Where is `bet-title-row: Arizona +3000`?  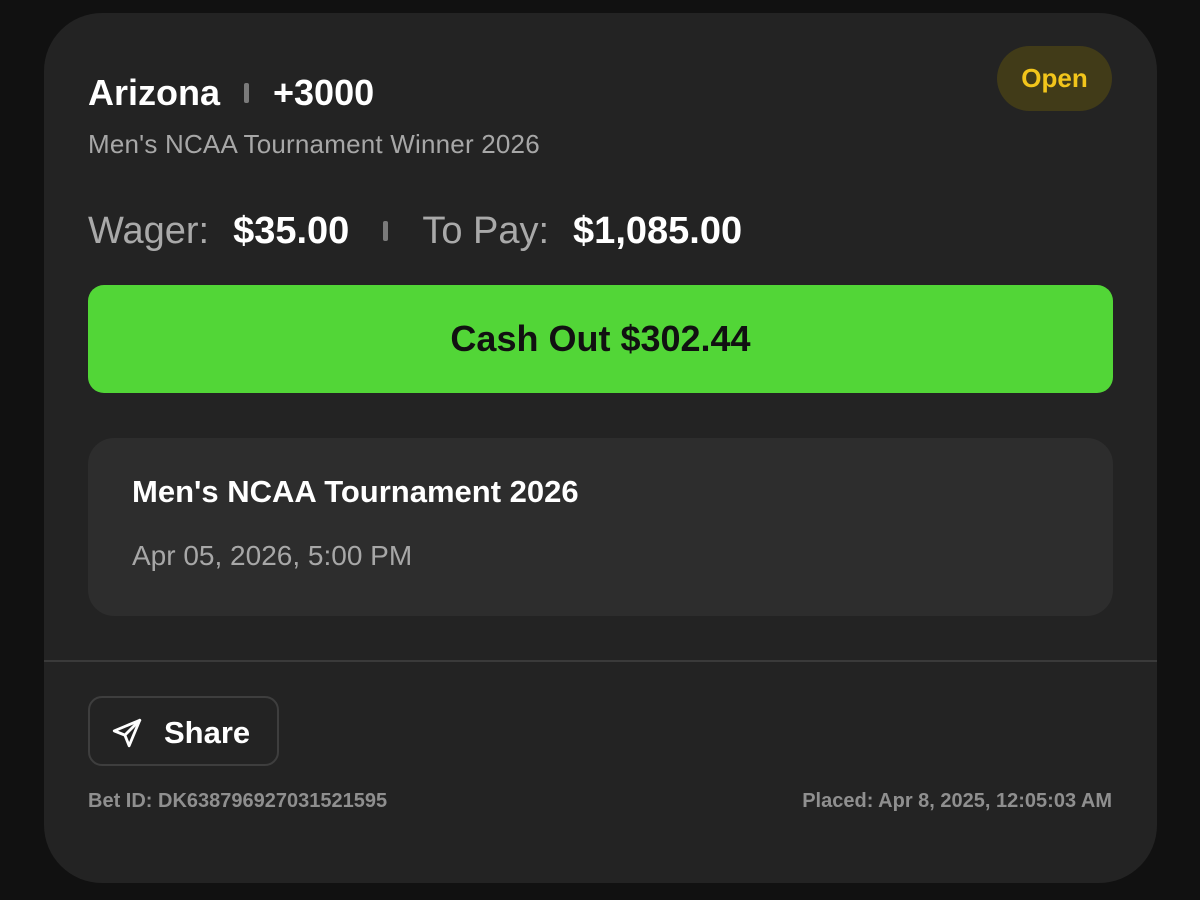 bet-title-row: Arizona +3000 is located at coordinates (231, 93).